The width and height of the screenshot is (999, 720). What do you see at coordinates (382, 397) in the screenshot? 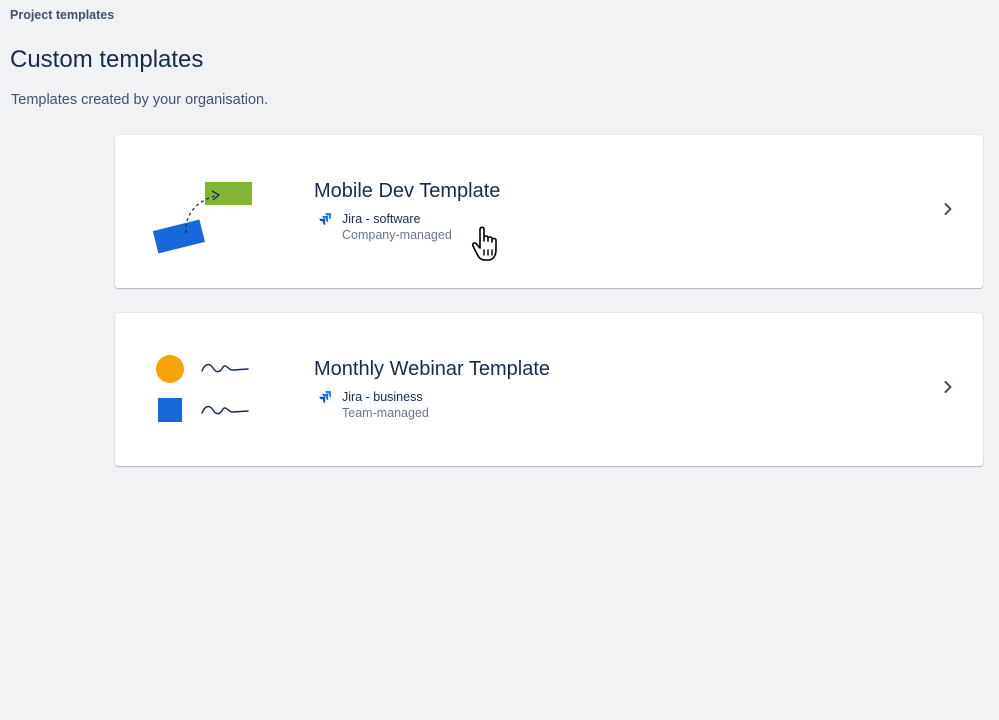
I see `product-name: Jira - business` at bounding box center [382, 397].